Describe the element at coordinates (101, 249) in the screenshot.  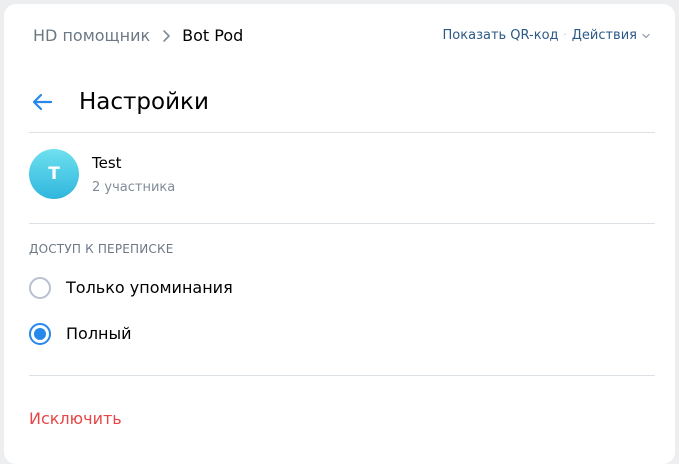
I see `access-section-title: ДОСТУП К ПЕРЕПИСКЕ` at that location.